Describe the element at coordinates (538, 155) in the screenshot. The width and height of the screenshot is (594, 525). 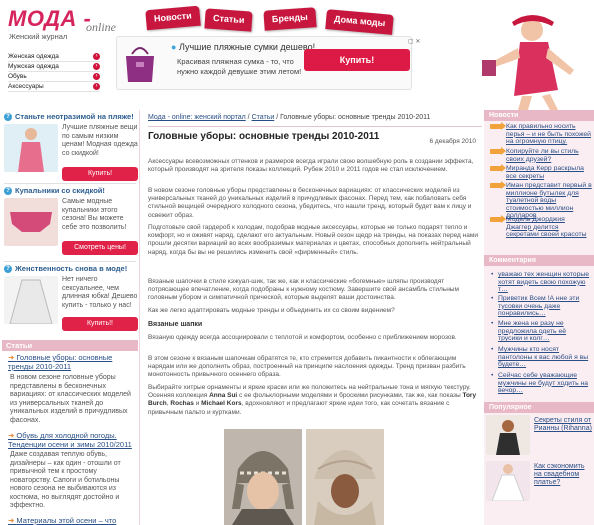
I see `news-link: Копируйте ли вы стиль своих друзей?` at that location.